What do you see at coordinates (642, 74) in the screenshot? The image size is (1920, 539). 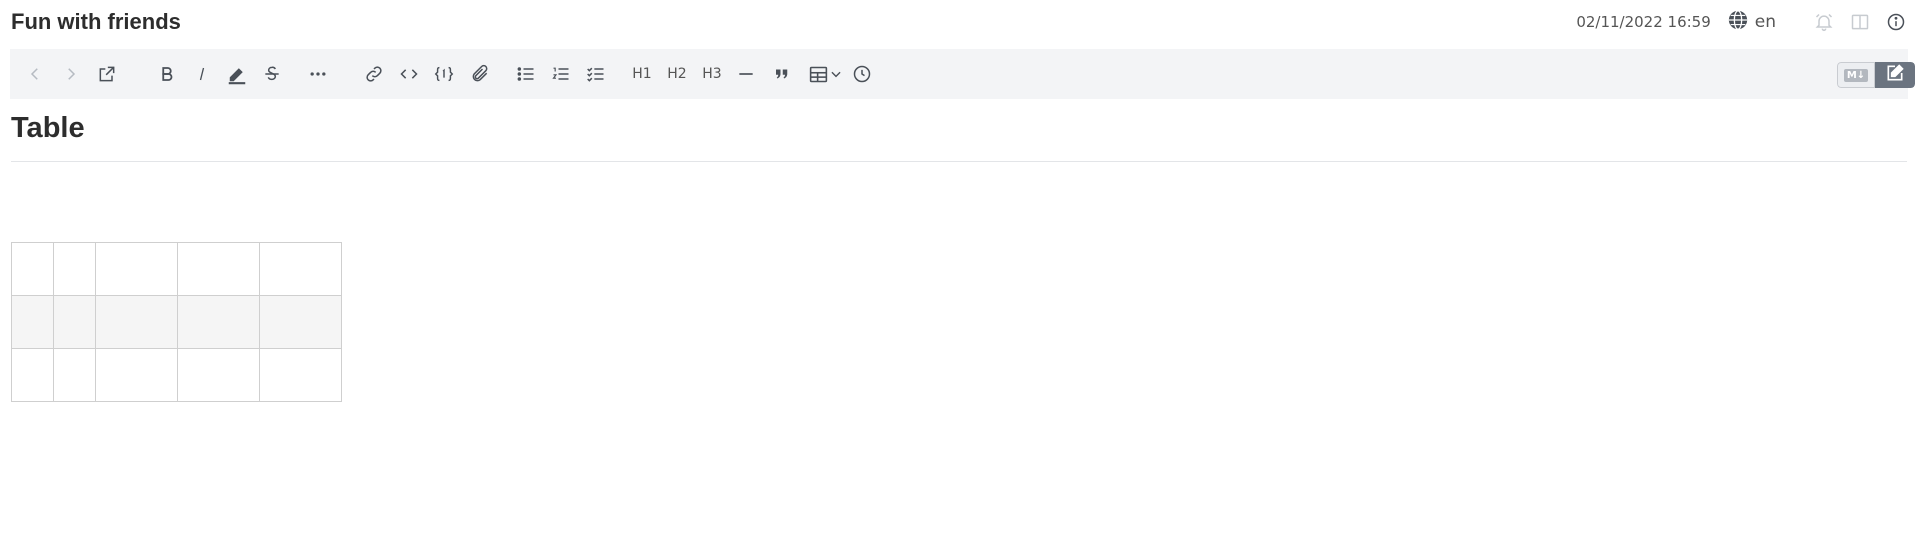 I see `heading-1-button: H1` at bounding box center [642, 74].